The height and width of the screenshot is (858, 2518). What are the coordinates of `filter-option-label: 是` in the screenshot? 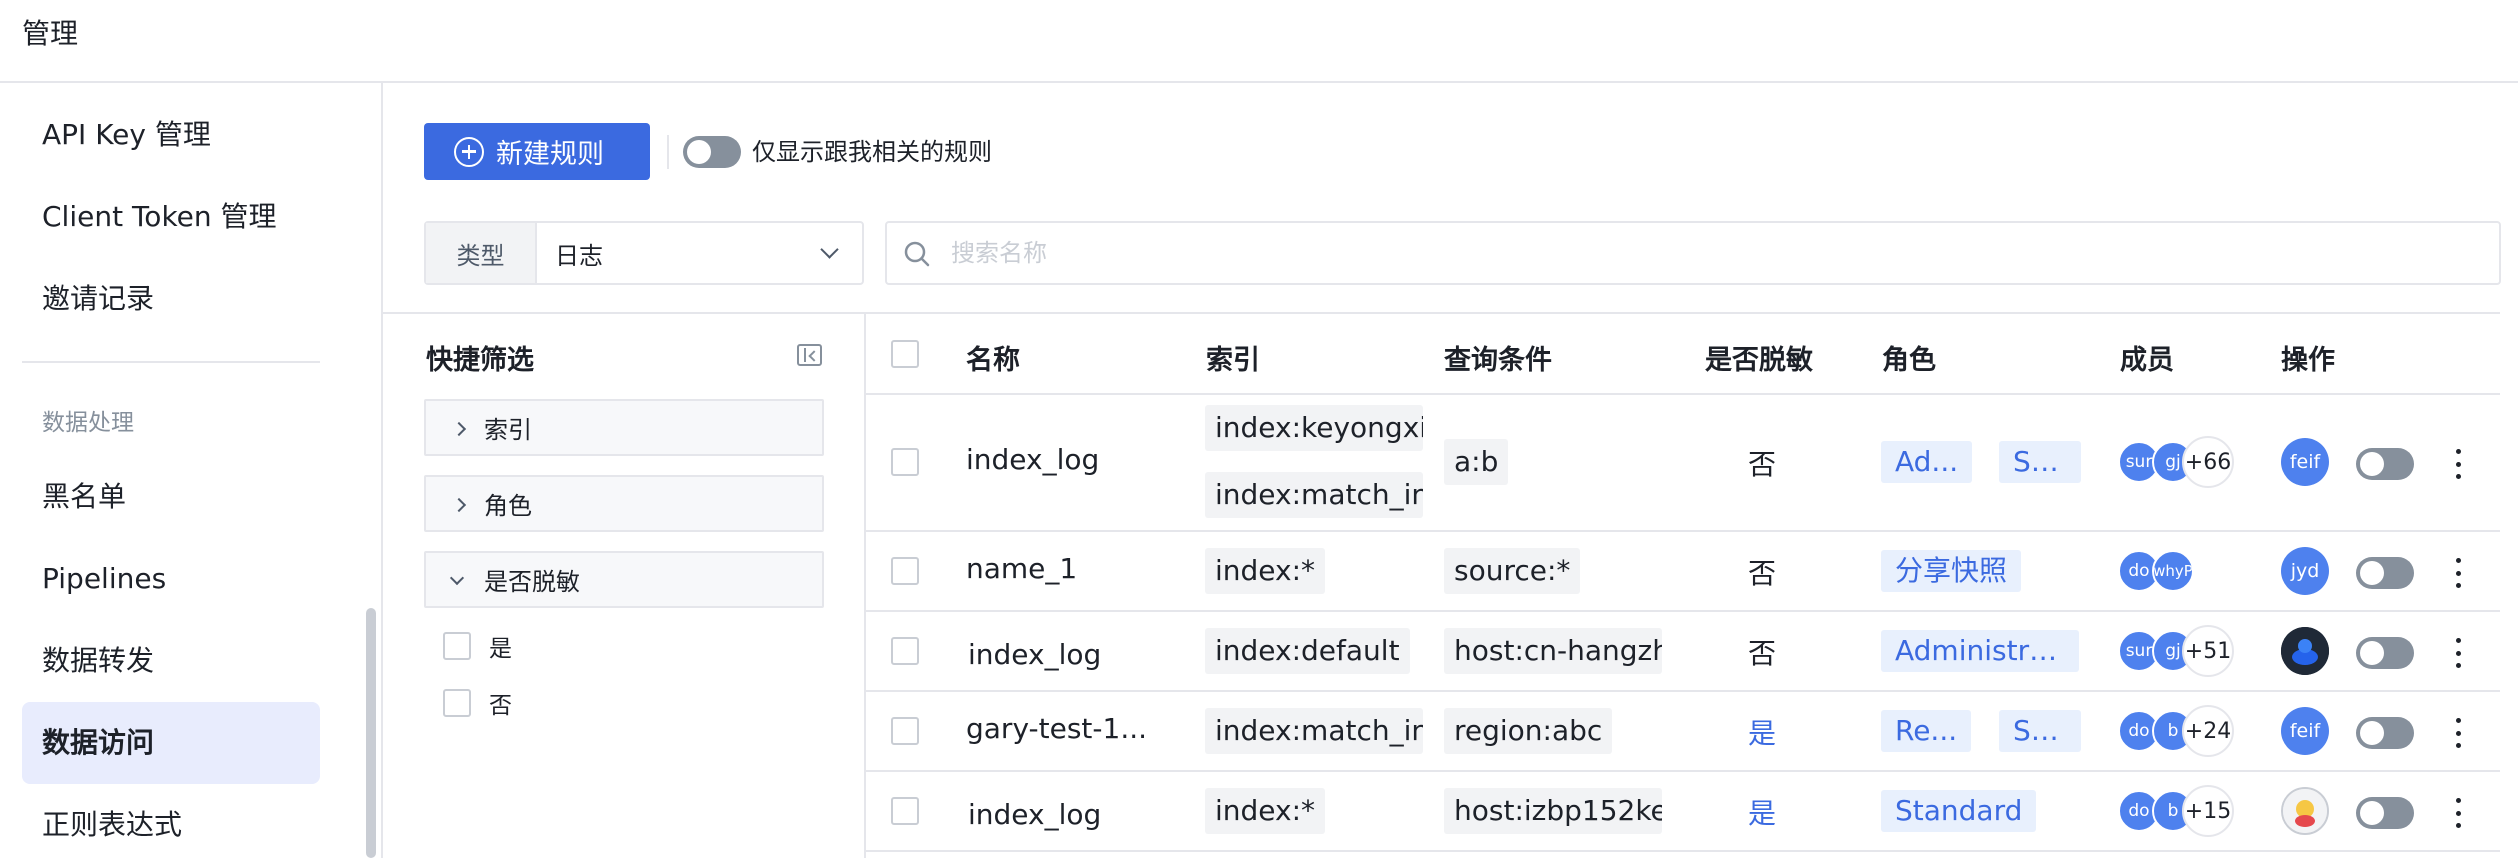 It's located at (500, 649).